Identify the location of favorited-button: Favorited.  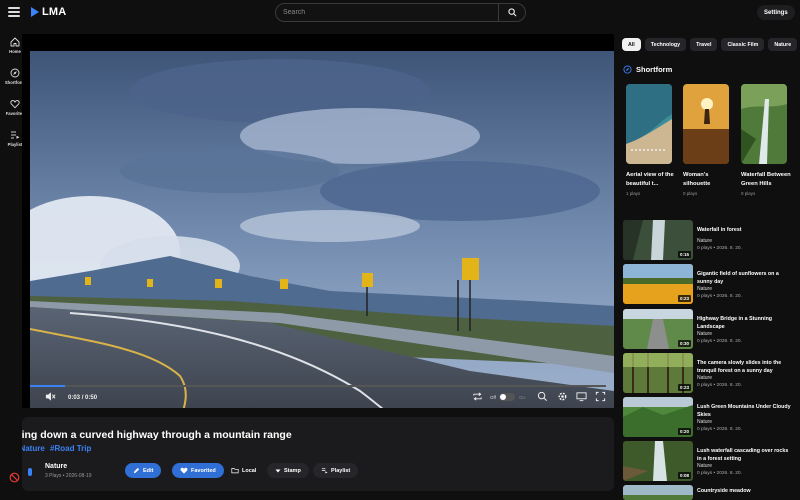
(198, 470).